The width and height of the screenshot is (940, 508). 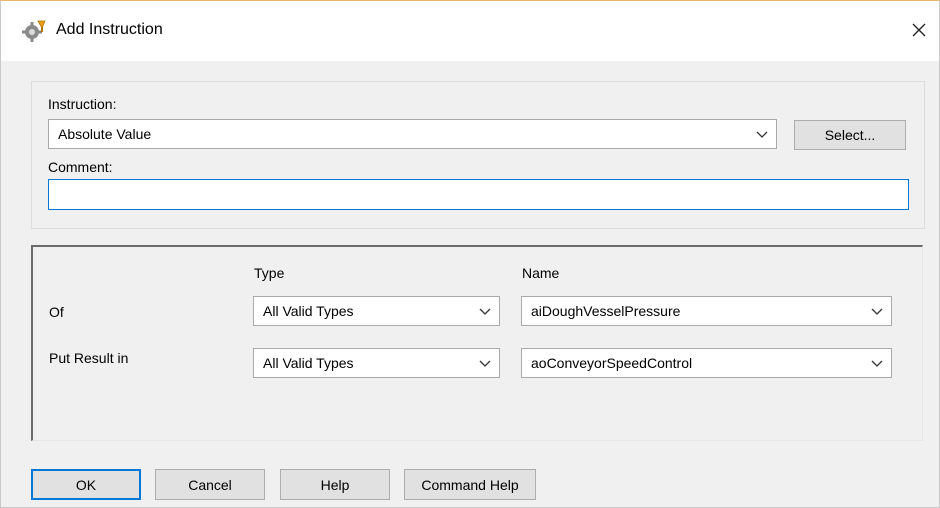 I want to click on param-name-dropdown: aiDoughVesselPressure, so click(x=706, y=311).